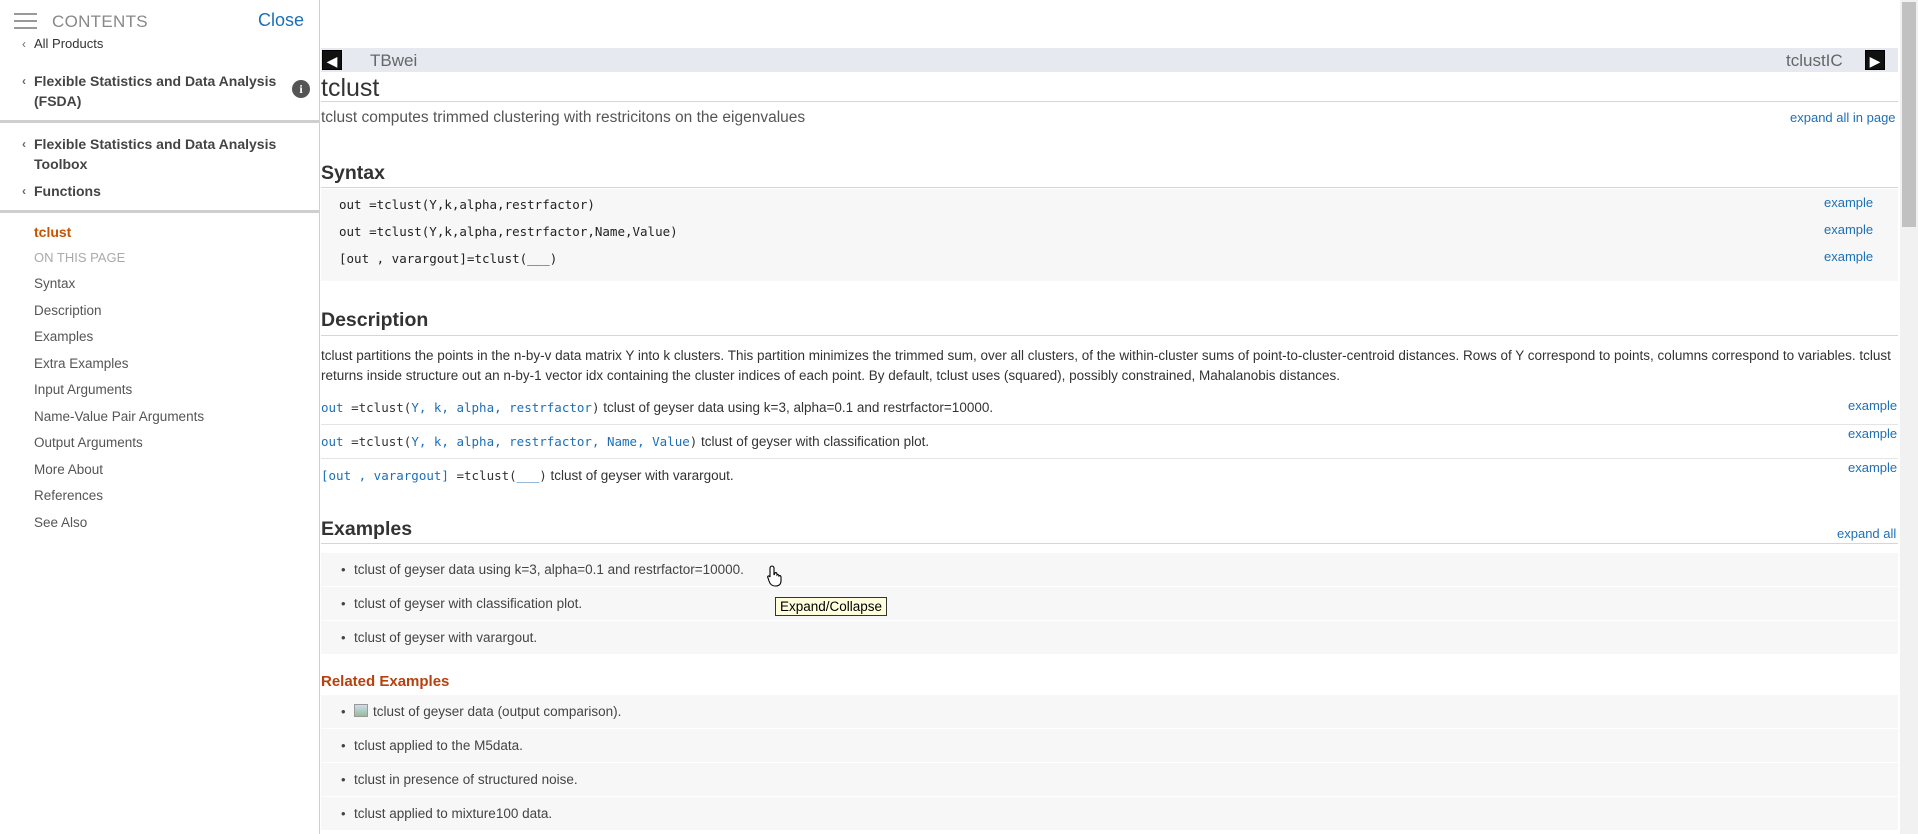 Image resolution: width=1918 pixels, height=834 pixels. Describe the element at coordinates (543, 475) in the screenshot. I see `call-close: )` at that location.